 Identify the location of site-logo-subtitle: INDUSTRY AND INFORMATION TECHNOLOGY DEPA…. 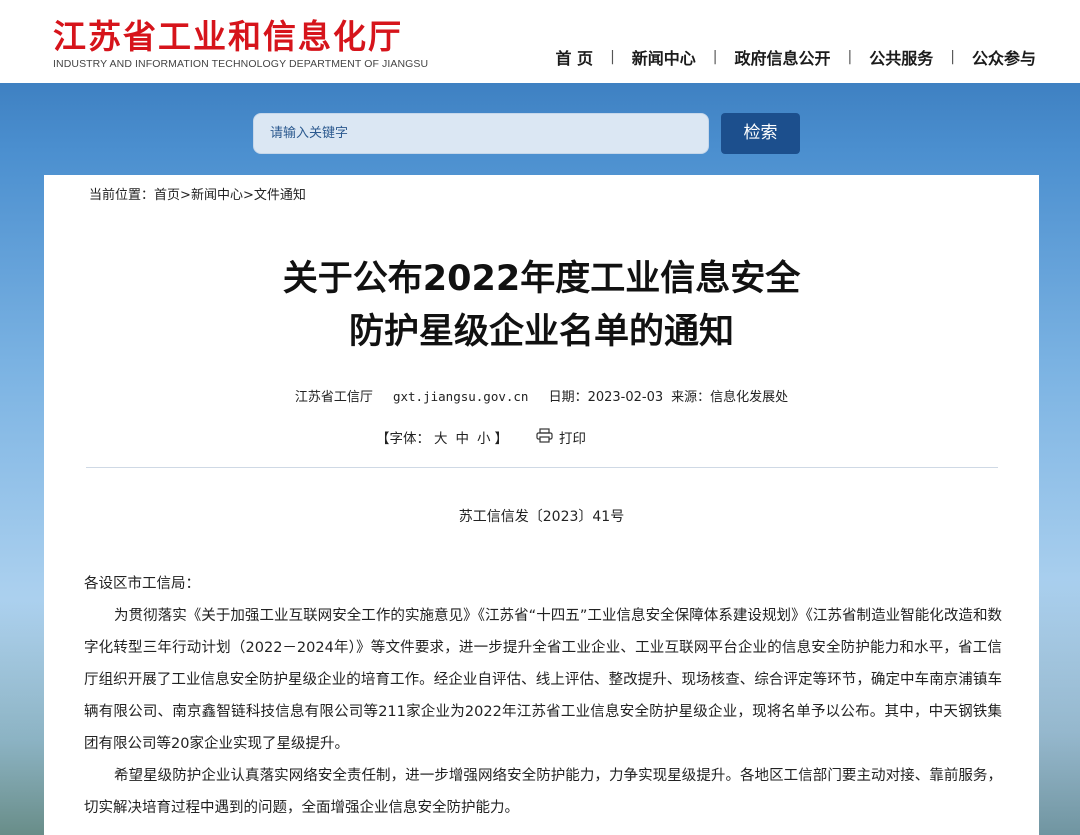
(241, 64).